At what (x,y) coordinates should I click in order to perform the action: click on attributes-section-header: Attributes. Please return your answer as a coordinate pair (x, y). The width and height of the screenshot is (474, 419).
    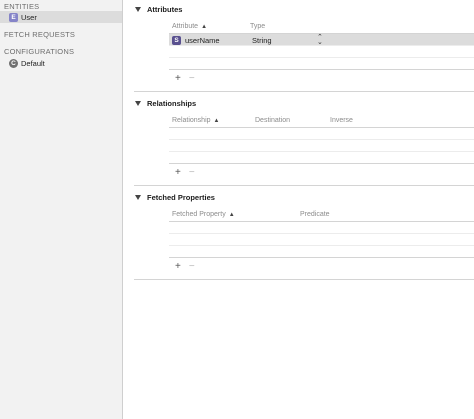
    Looking at the image, I should click on (158, 9).